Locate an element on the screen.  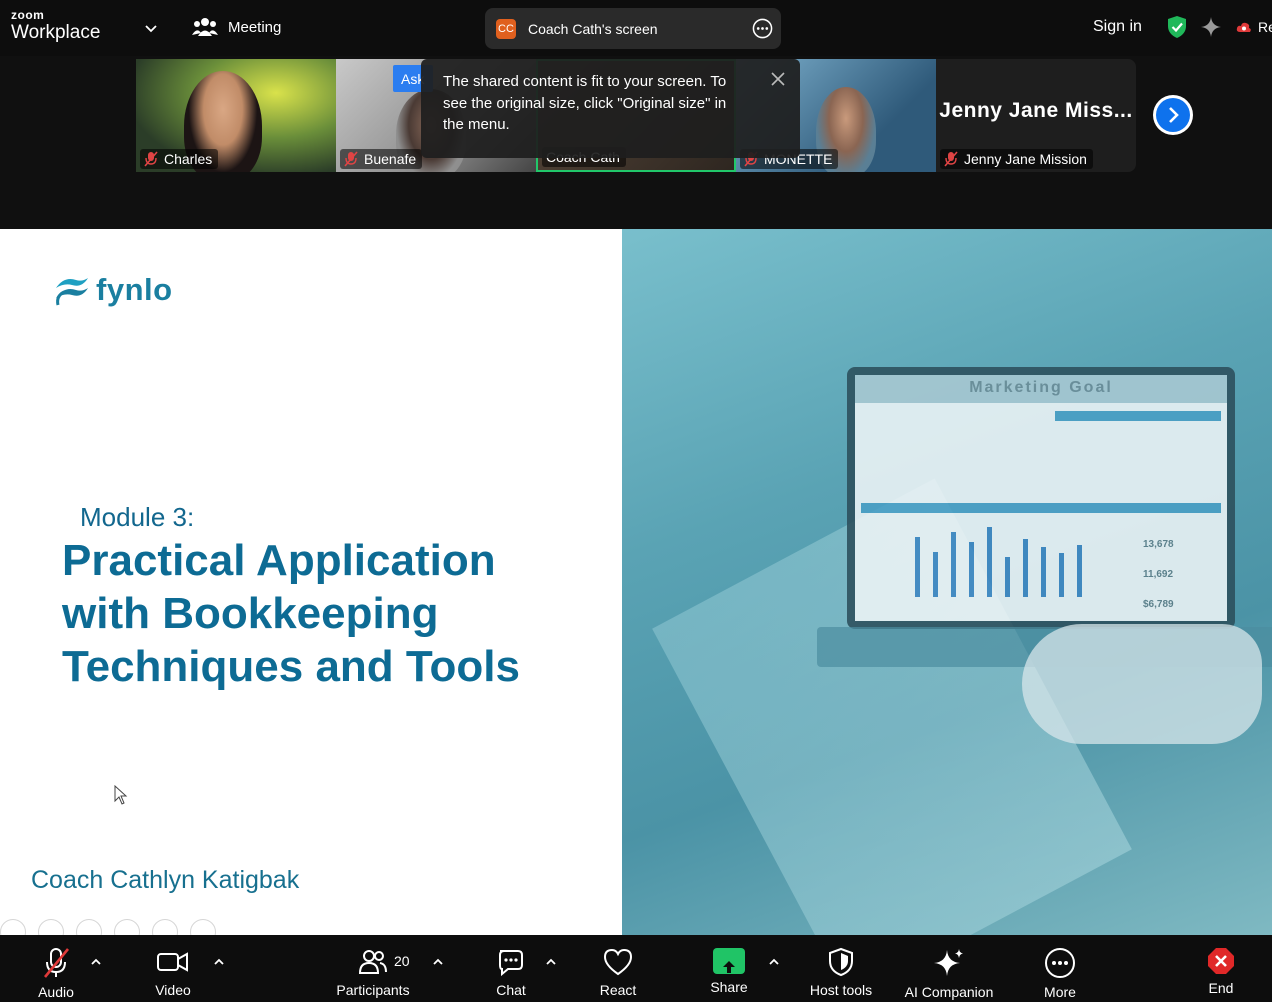
wave-logo-icon is located at coordinates (72, 292).